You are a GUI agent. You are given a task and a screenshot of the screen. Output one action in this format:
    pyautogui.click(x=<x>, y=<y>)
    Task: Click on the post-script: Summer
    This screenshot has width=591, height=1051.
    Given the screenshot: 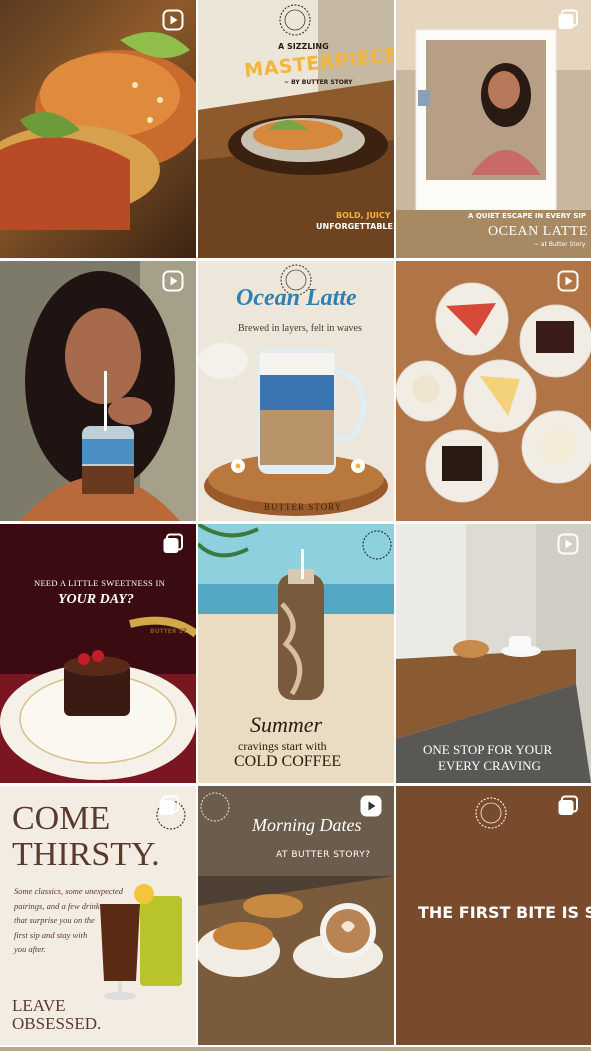 What is the action you would take?
    pyautogui.click(x=286, y=724)
    